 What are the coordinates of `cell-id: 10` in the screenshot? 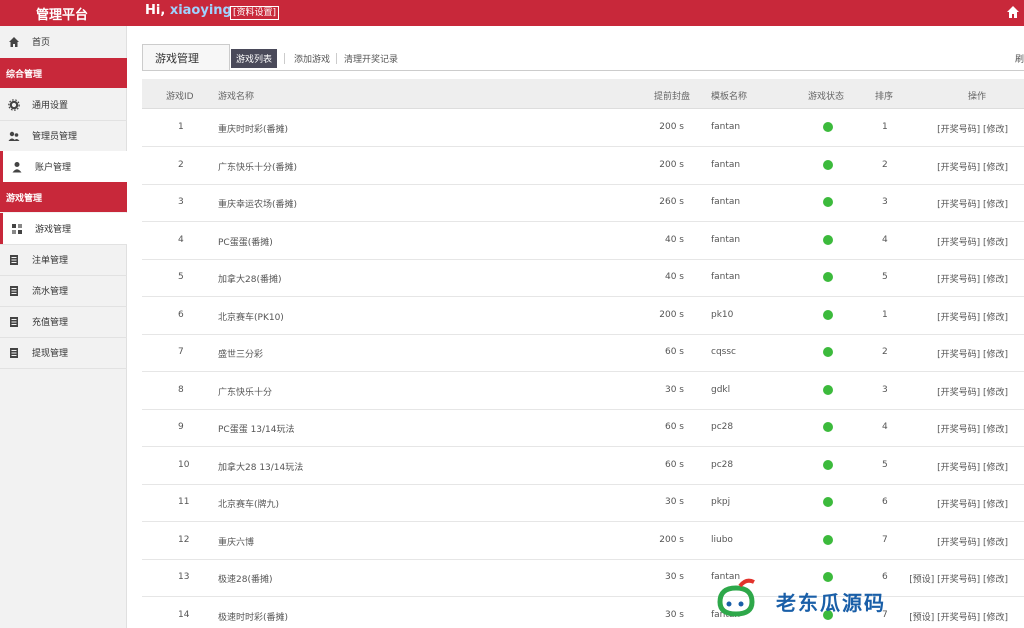 It's located at (184, 464).